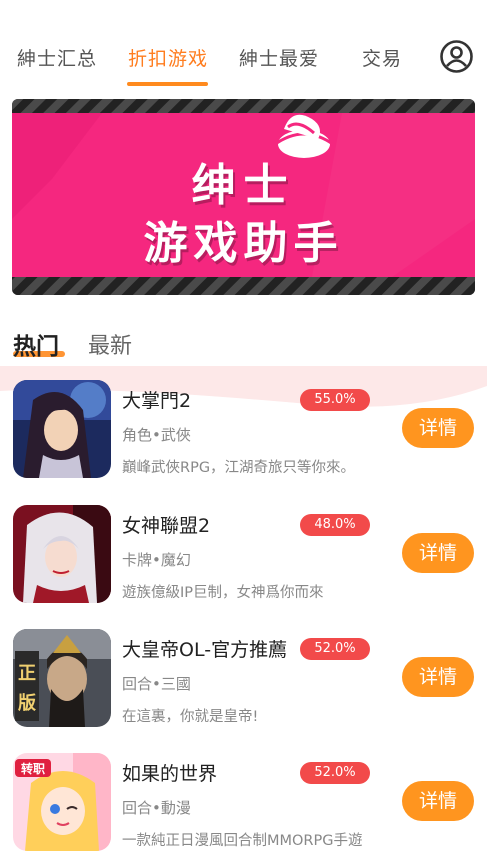 The height and width of the screenshot is (866, 487). I want to click on svg-text: 版, so click(27, 703).